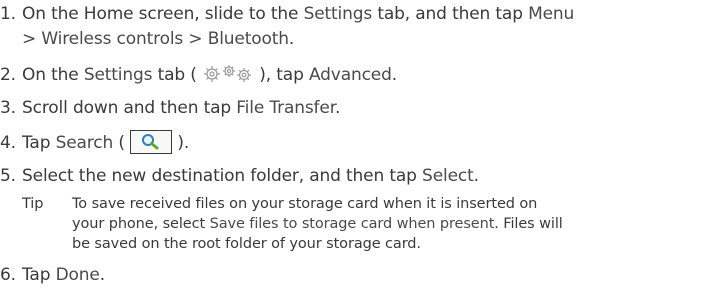 This screenshot has width=727, height=290. What do you see at coordinates (285, 108) in the screenshot?
I see `ui-term-file-transfer: File Transfer` at bounding box center [285, 108].